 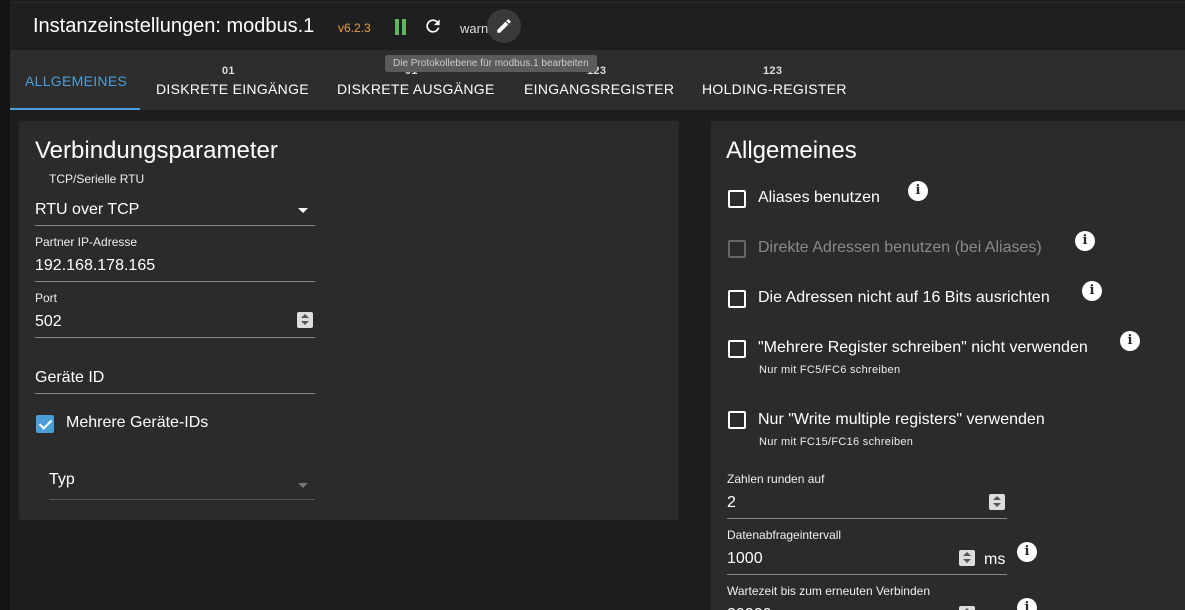 What do you see at coordinates (737, 199) in the screenshot?
I see `aliases-checkbox` at bounding box center [737, 199].